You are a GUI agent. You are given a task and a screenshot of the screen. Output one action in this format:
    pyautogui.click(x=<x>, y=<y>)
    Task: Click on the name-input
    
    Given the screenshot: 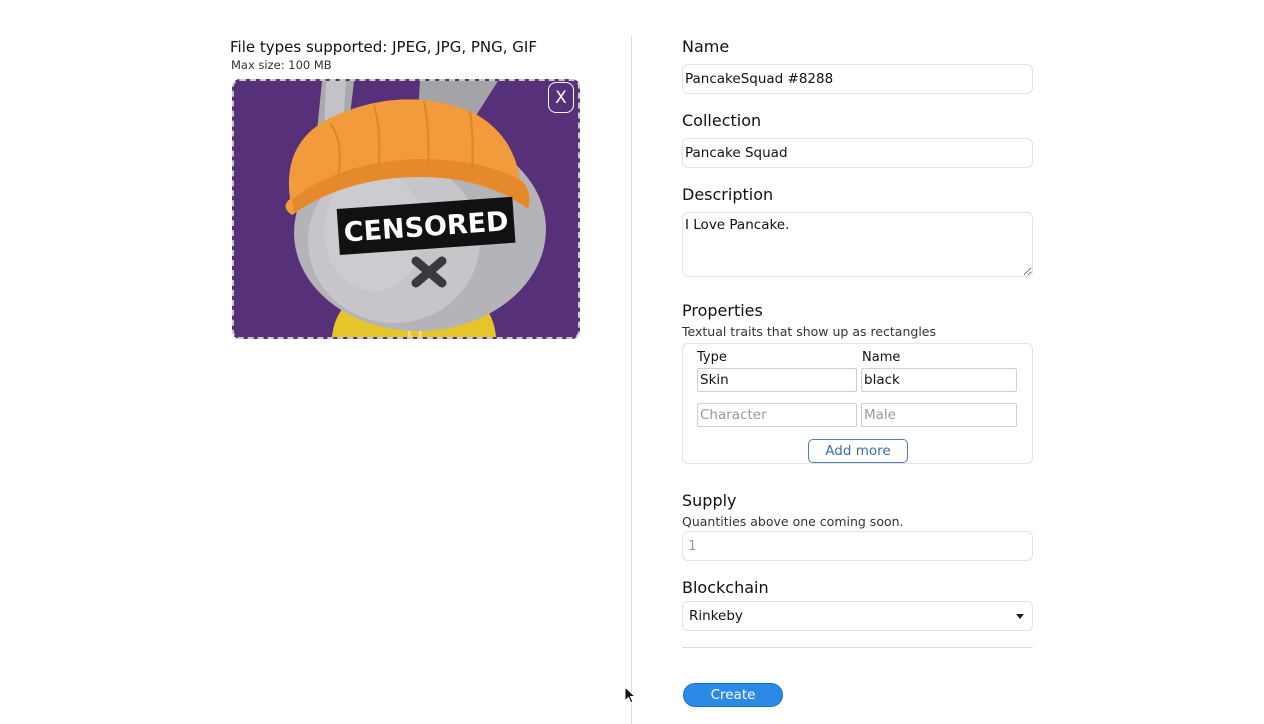 What is the action you would take?
    pyautogui.click(x=857, y=79)
    